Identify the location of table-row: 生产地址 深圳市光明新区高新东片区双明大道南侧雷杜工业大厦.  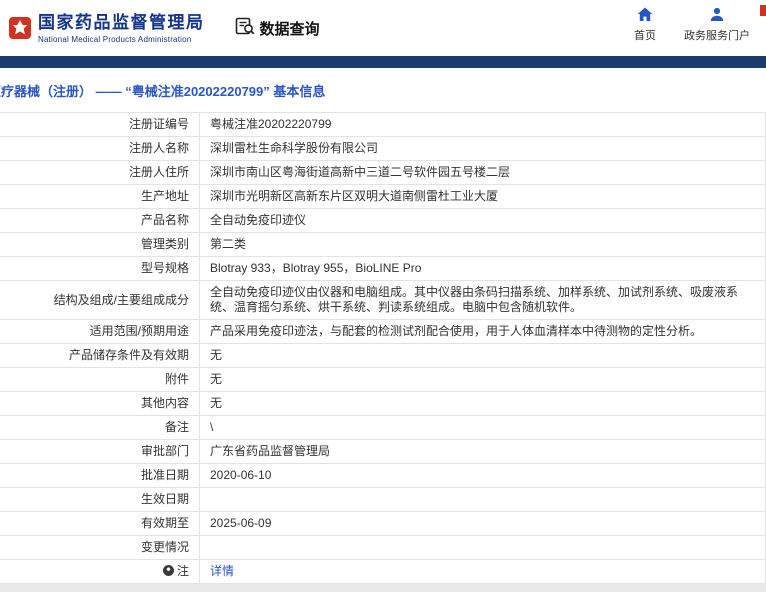
(383, 196).